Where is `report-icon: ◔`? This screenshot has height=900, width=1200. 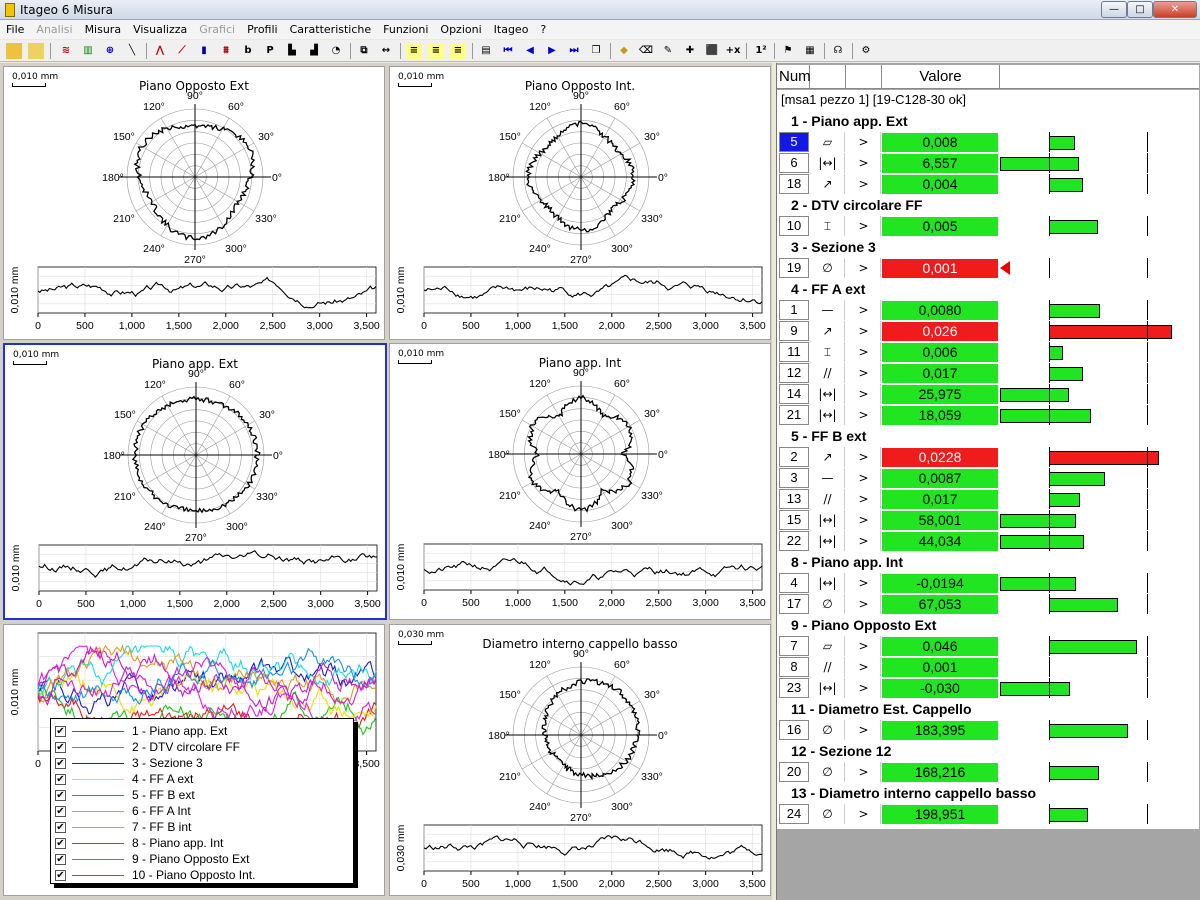
report-icon: ◔ is located at coordinates (336, 51).